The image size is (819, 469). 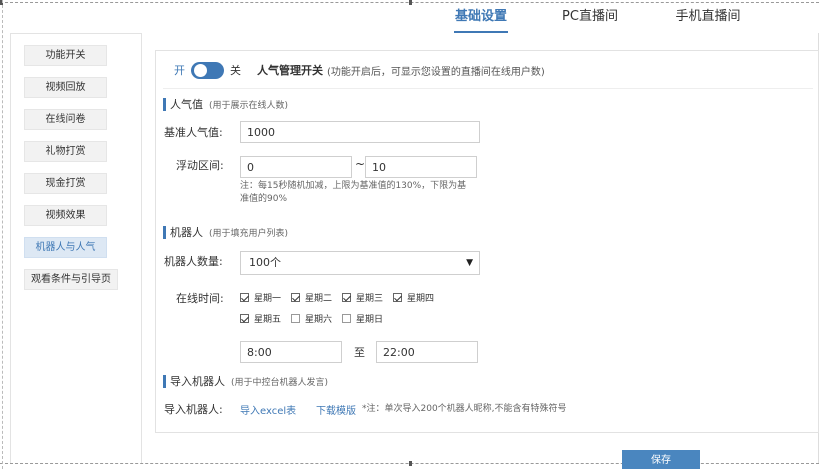 What do you see at coordinates (65, 183) in the screenshot?
I see `sidebar-item-cash-reward: 现金打赏` at bounding box center [65, 183].